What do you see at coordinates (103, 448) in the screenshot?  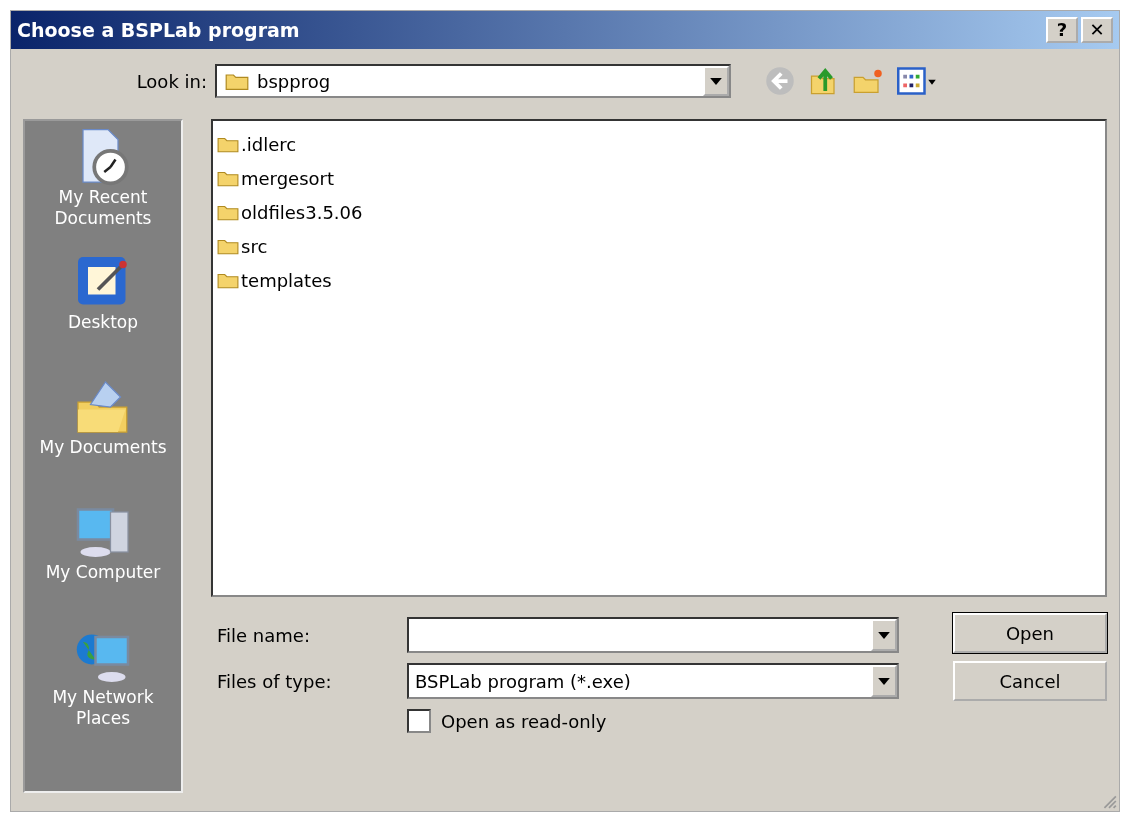 I see `place-label: My Documents` at bounding box center [103, 448].